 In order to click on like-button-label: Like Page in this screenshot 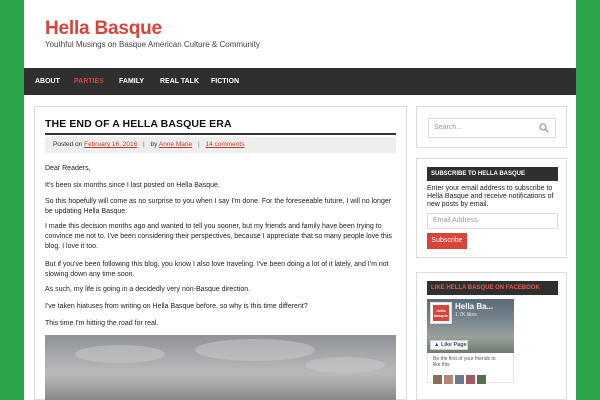, I will do `click(453, 345)`.